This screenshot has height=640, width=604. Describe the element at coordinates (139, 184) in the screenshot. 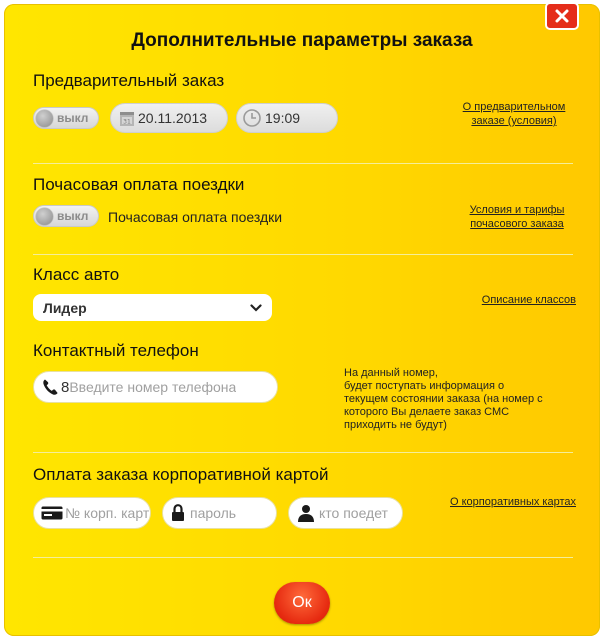

I see `hourly-title: Почасовая оплата поездки` at that location.